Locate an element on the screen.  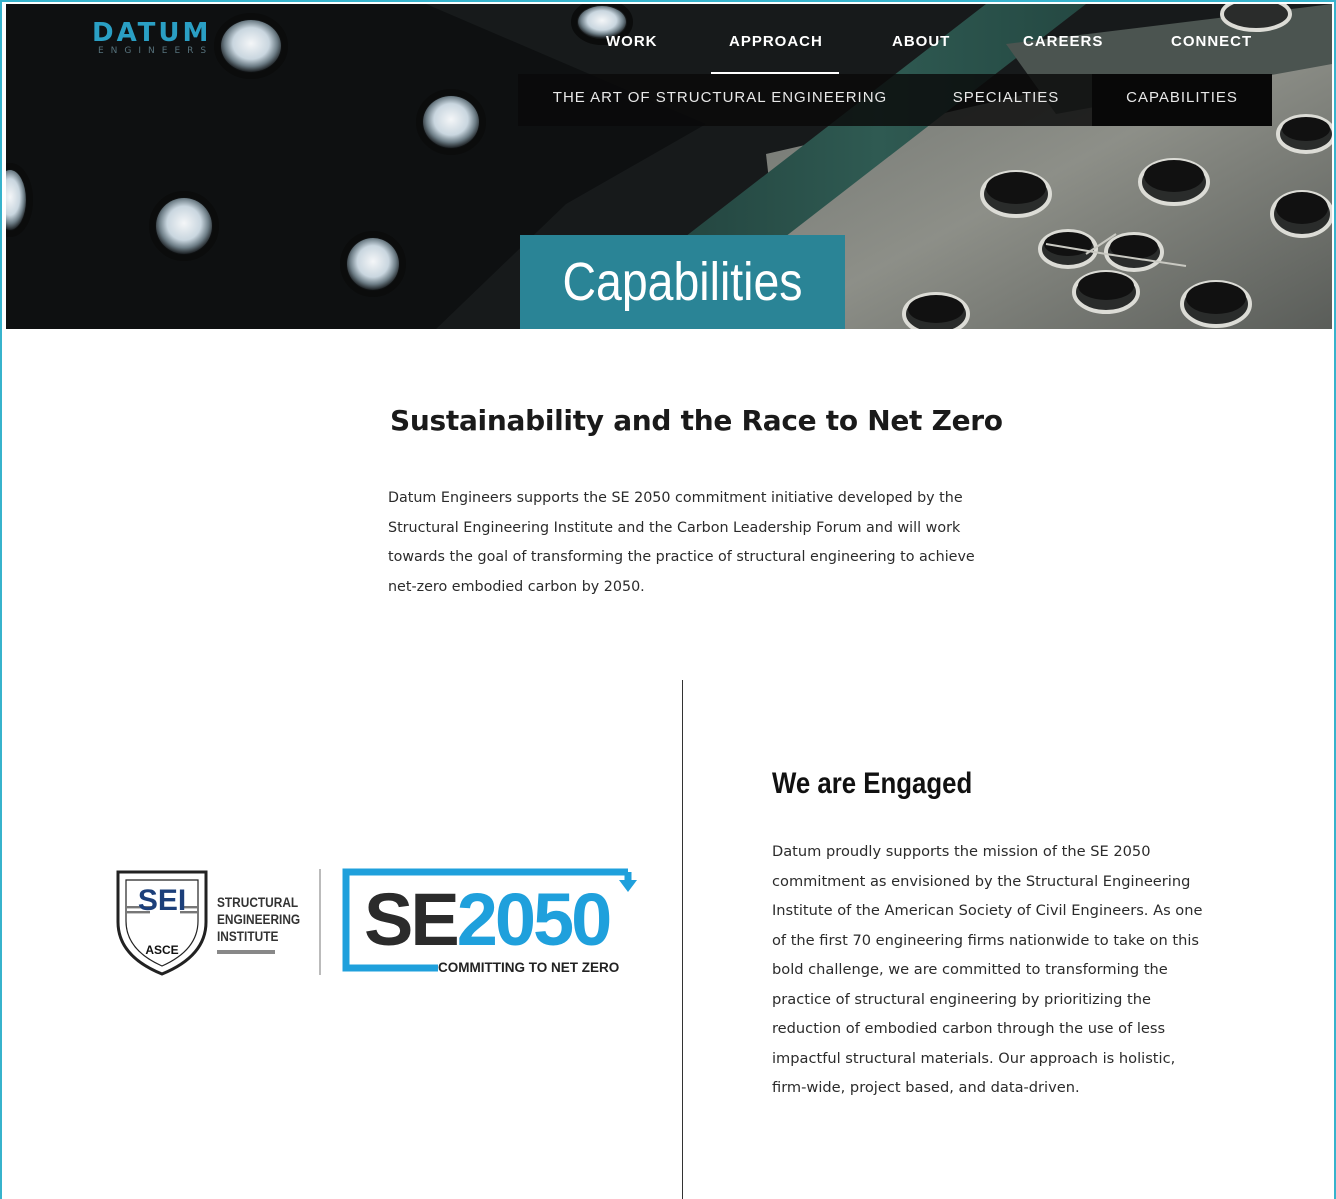
asce-badge-text: ASCE is located at coordinates (161, 950).